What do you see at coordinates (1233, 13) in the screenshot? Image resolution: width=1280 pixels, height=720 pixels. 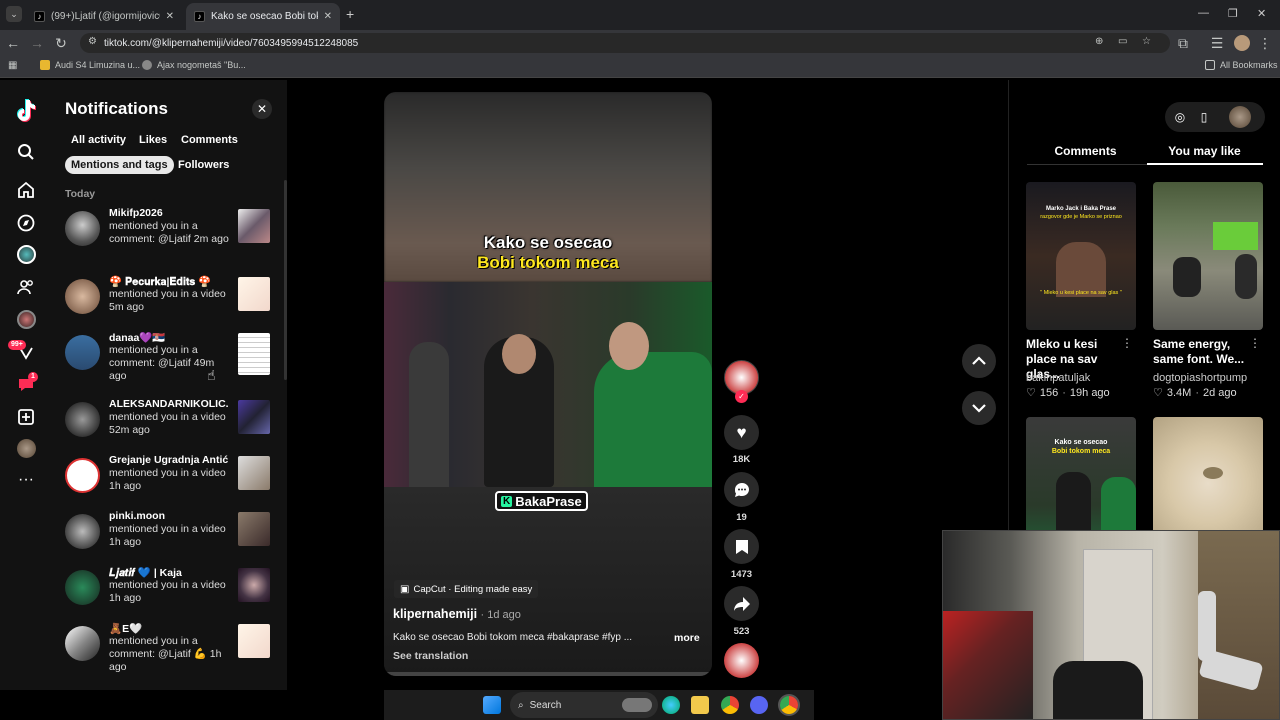 I see `maximize-icon: ❐` at bounding box center [1233, 13].